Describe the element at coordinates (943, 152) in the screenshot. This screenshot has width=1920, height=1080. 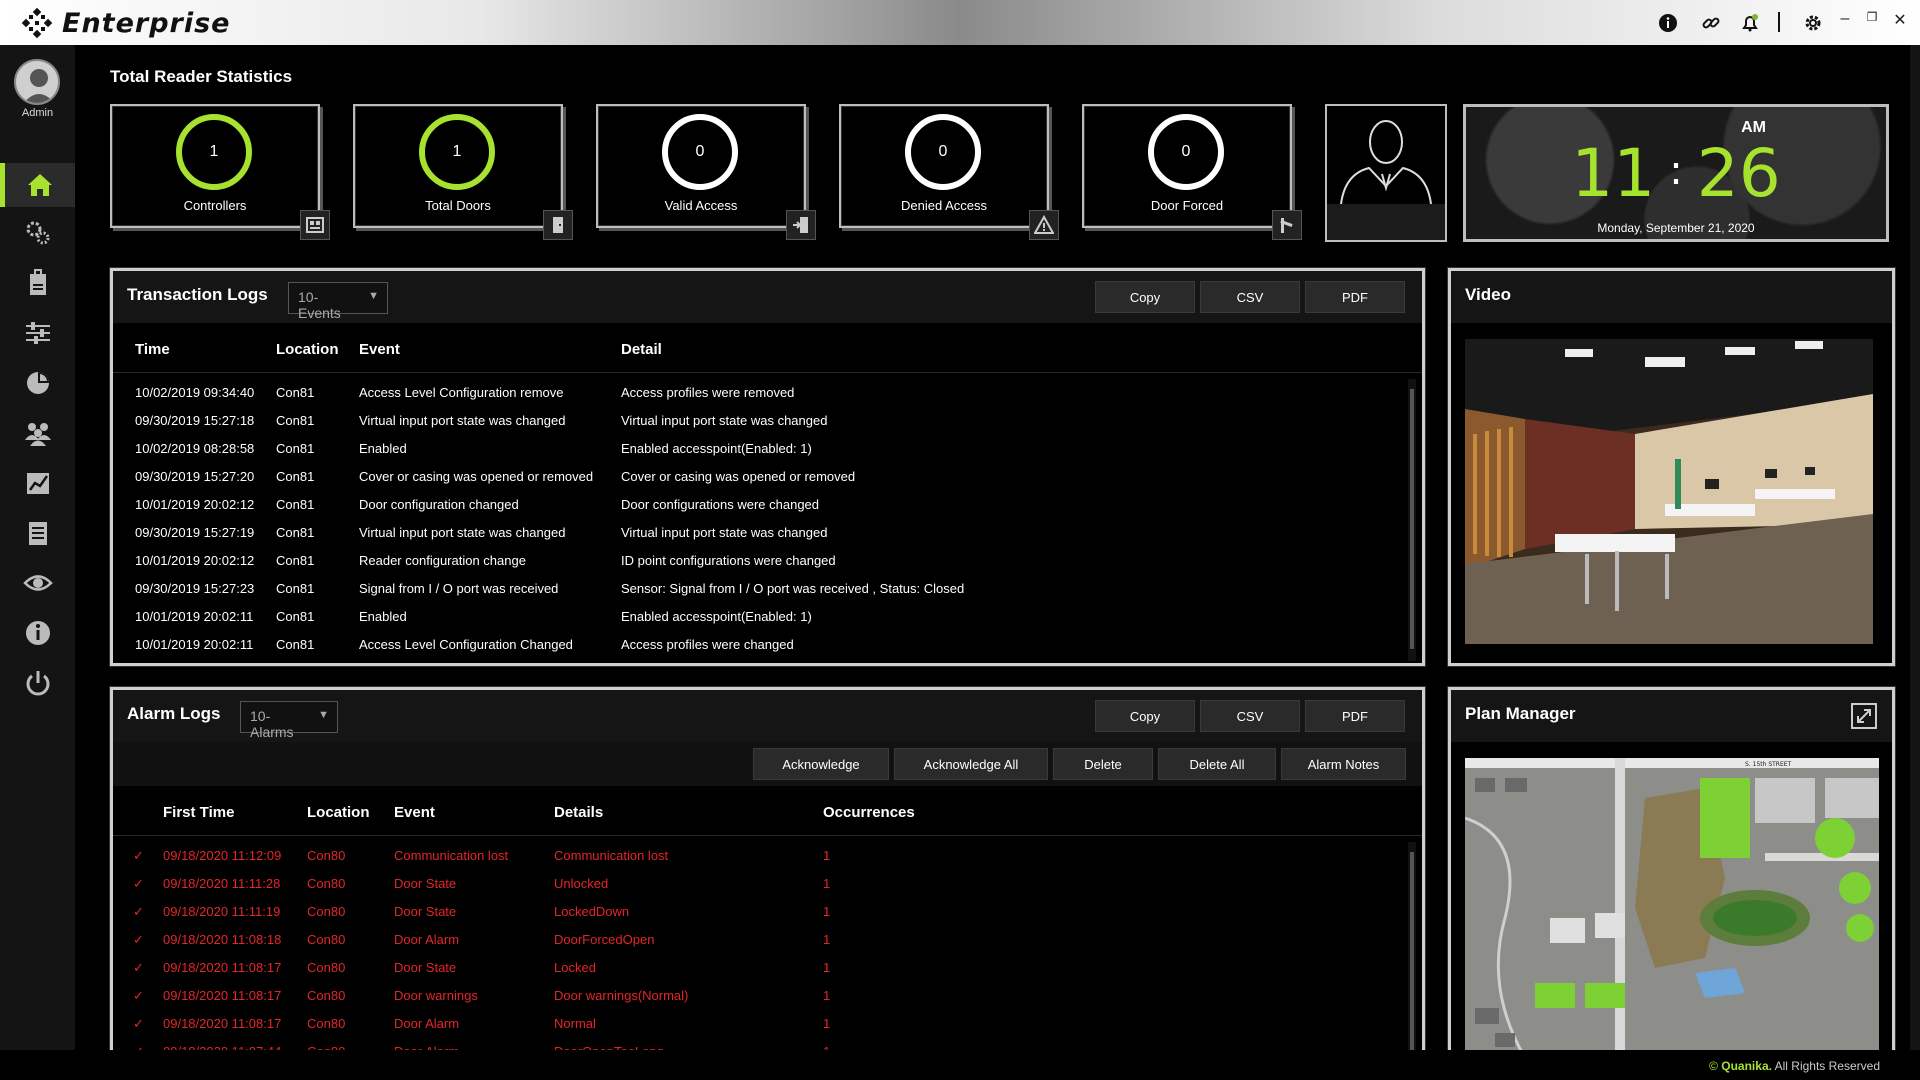
I see `stat-value: 0` at that location.